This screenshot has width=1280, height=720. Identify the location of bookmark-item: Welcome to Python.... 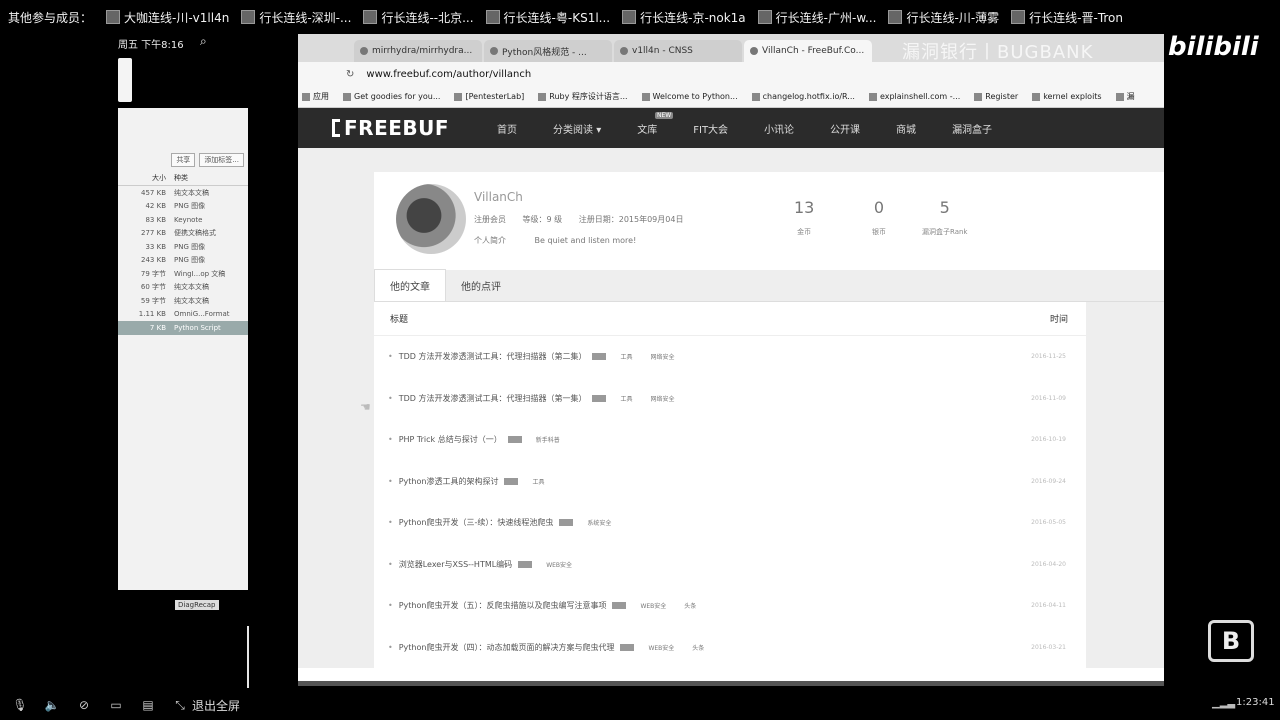
(689, 96).